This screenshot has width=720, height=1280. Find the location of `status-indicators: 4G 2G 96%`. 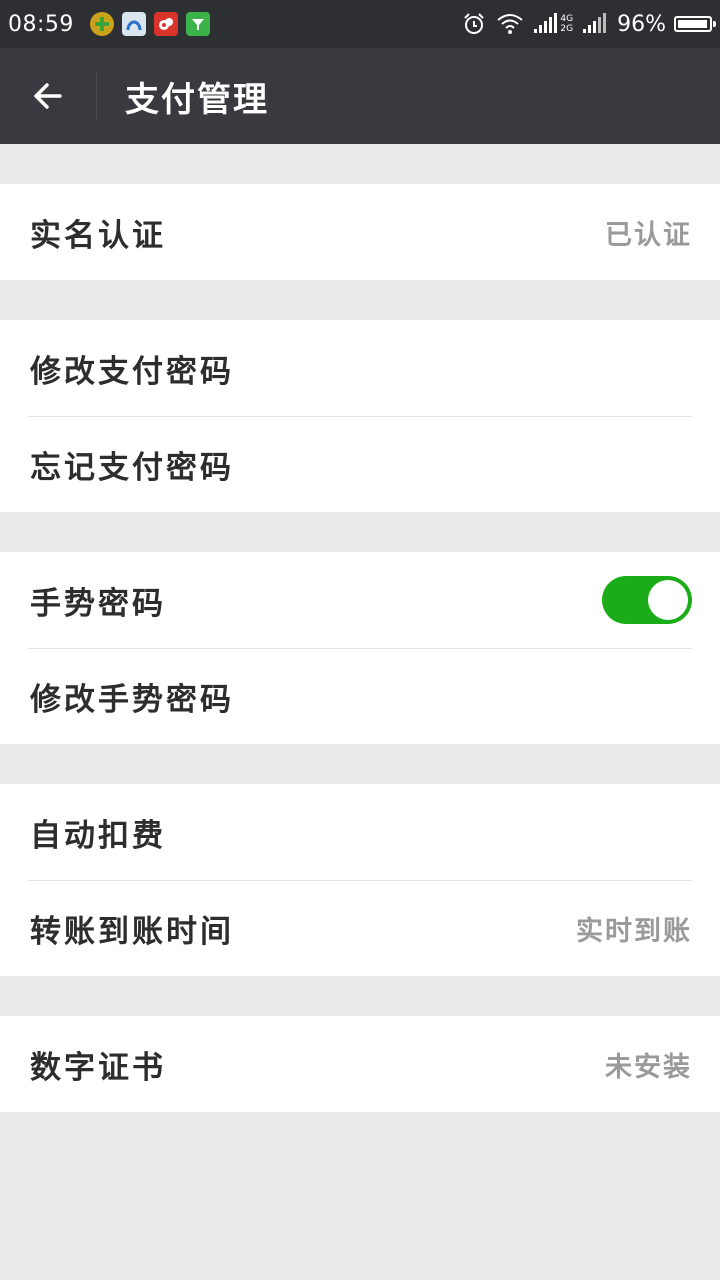

status-indicators: 4G 2G 96% is located at coordinates (584, 24).